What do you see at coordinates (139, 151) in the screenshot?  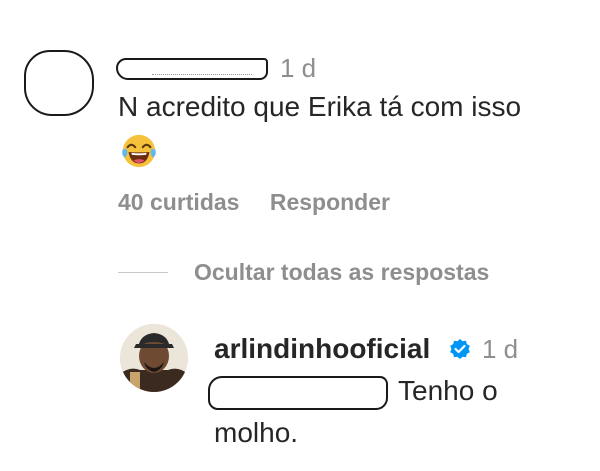 I see `laughing-emoji-icon` at bounding box center [139, 151].